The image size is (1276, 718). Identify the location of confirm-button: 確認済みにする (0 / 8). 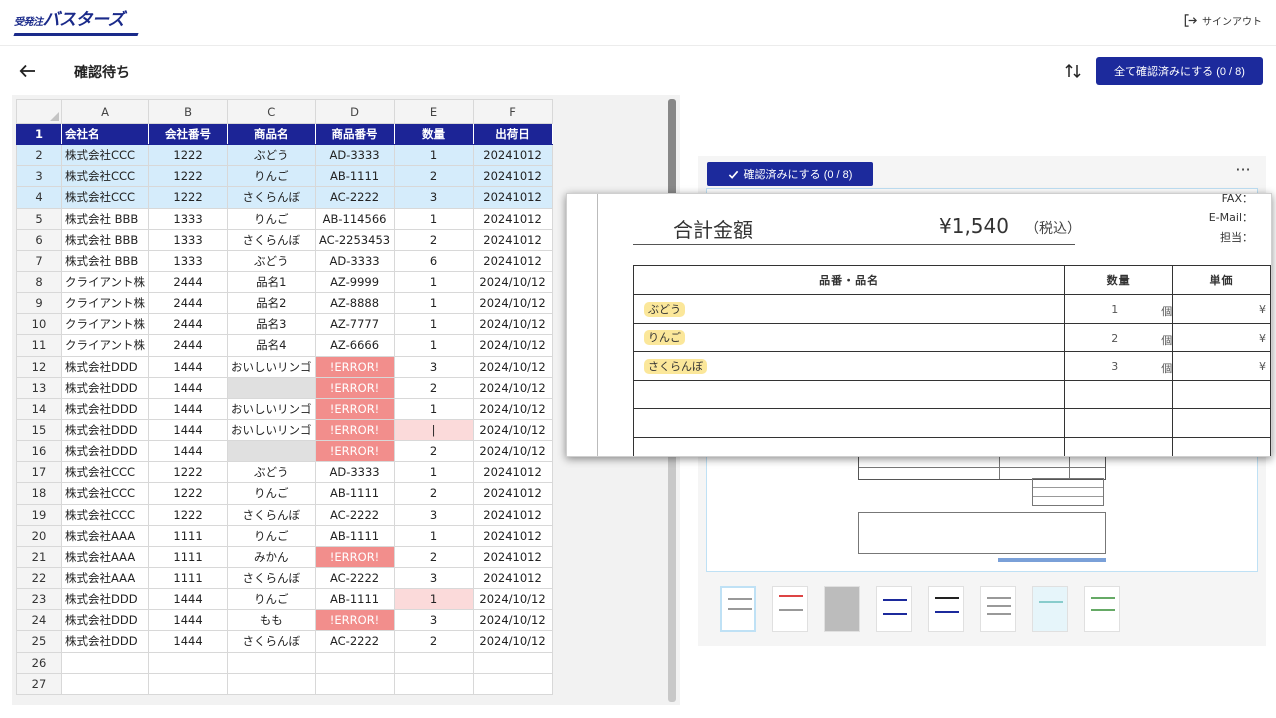
(790, 174).